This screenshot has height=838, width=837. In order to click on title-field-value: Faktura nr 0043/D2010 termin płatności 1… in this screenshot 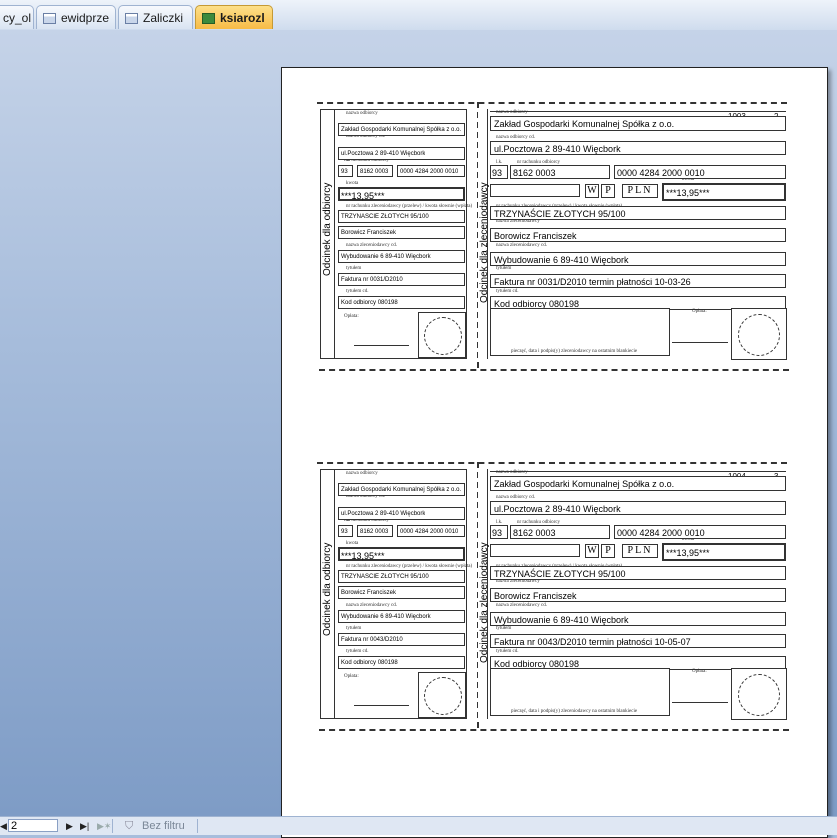, I will do `click(592, 642)`.